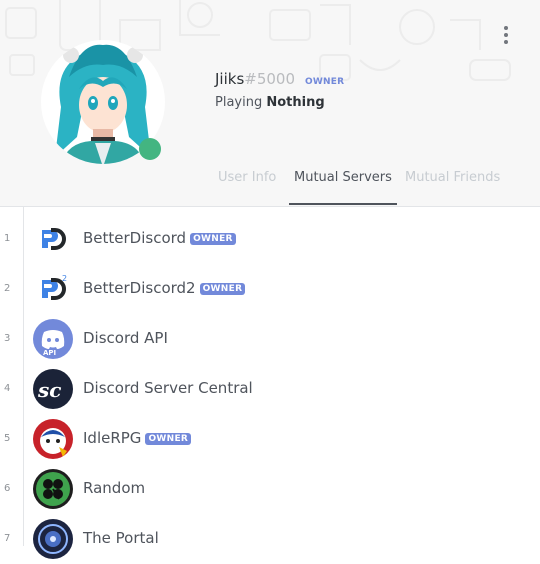 This screenshot has width=540, height=564. I want to click on list-item: 4 sc Discord Server Central, so click(270, 389).